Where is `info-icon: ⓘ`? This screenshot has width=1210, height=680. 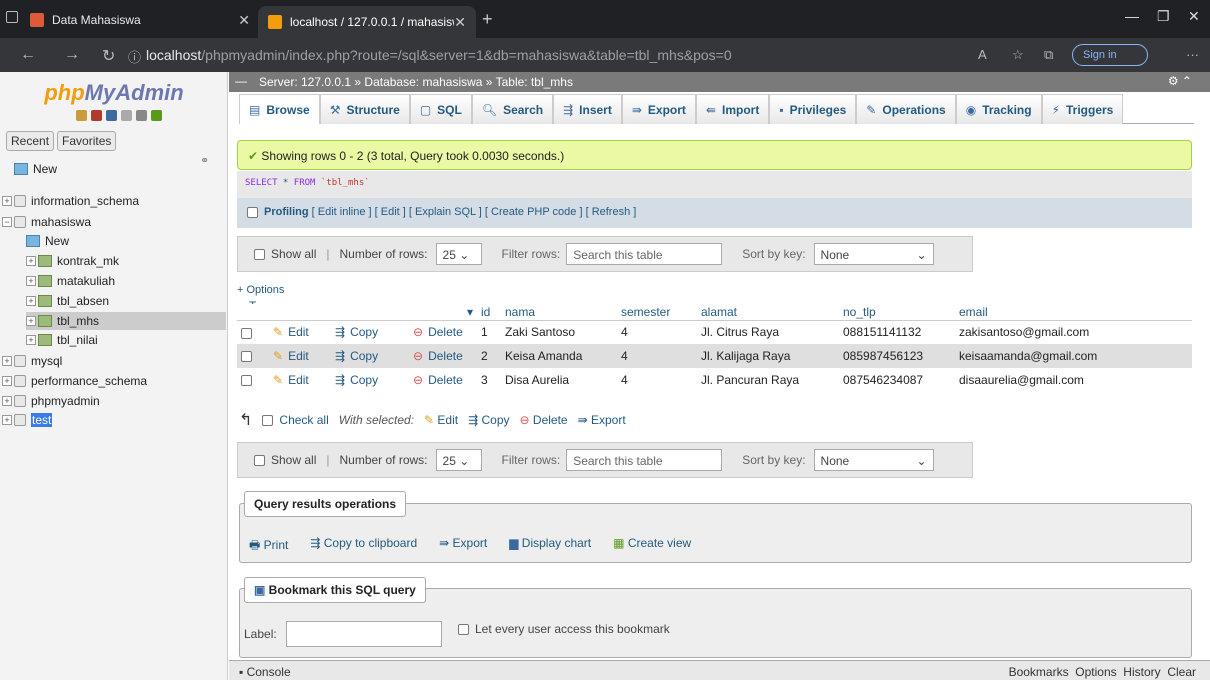 info-icon: ⓘ is located at coordinates (134, 56).